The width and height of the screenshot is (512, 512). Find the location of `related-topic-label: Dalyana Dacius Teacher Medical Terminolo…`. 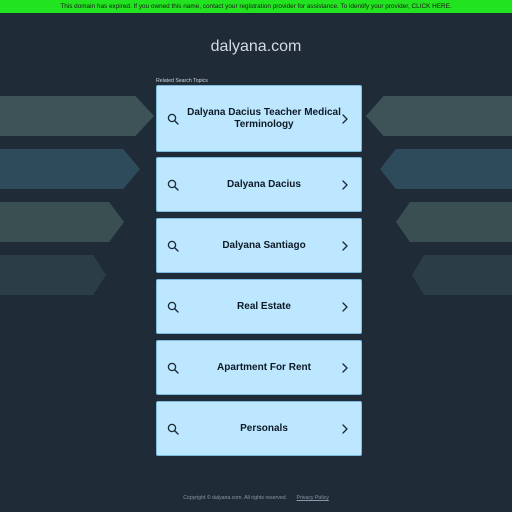

related-topic-label: Dalyana Dacius Teacher Medical Terminolo… is located at coordinates (264, 118).